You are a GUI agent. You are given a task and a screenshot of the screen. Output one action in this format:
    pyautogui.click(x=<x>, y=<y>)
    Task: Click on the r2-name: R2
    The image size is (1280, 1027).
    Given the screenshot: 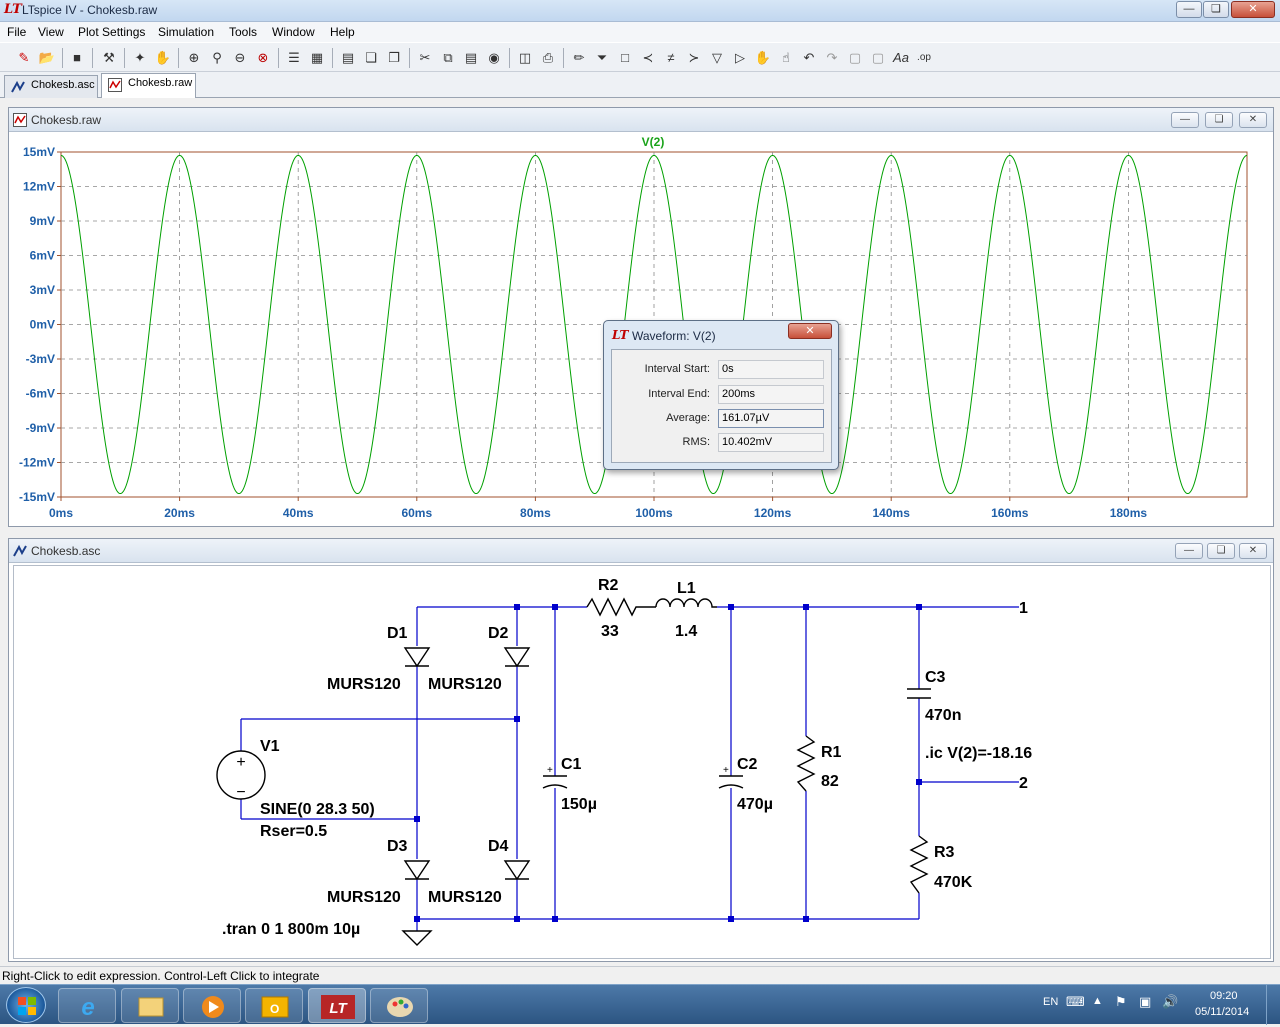 What is the action you would take?
    pyautogui.click(x=608, y=585)
    